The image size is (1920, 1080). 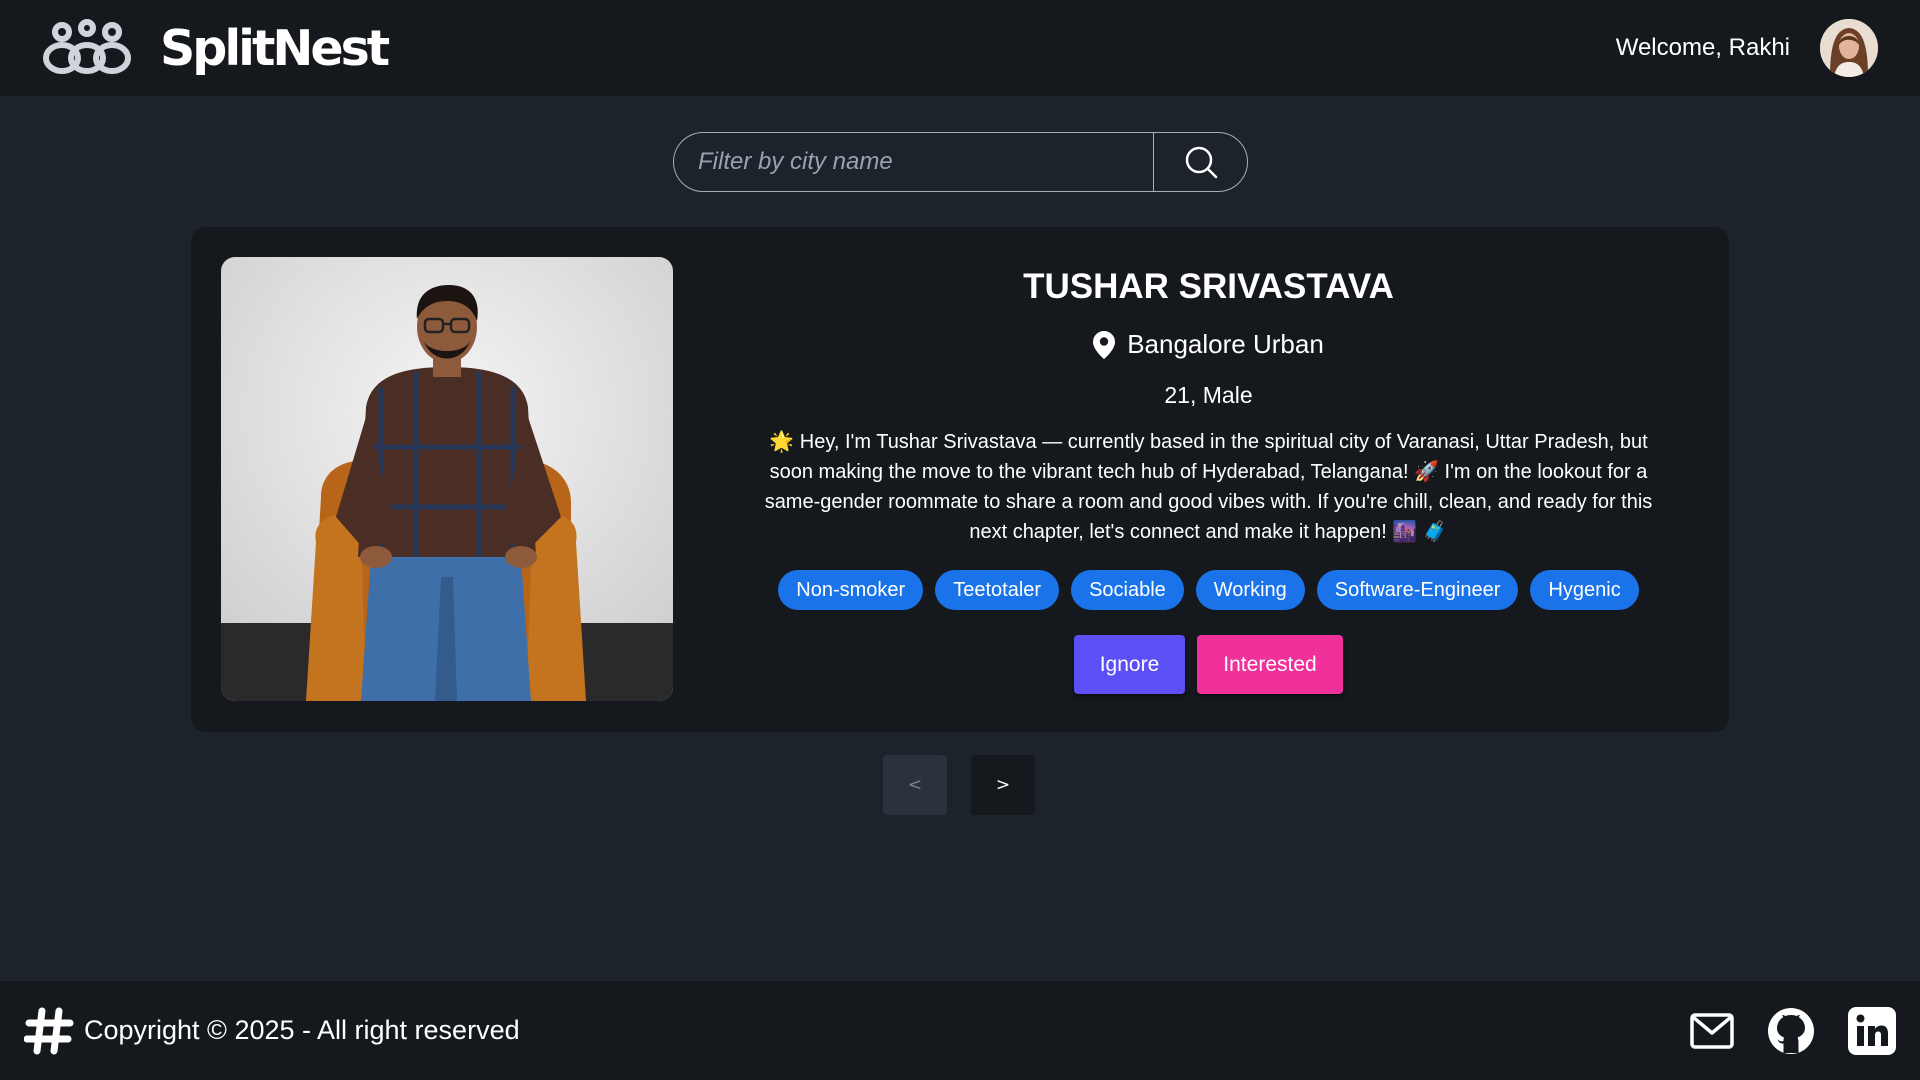 What do you see at coordinates (1208, 395) in the screenshot?
I see `profile-age-gender: 21, Male` at bounding box center [1208, 395].